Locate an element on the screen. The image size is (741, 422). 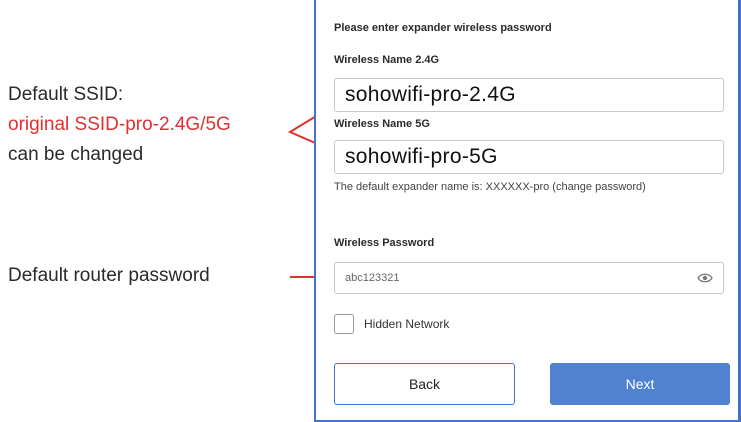
eye-icon is located at coordinates (705, 278).